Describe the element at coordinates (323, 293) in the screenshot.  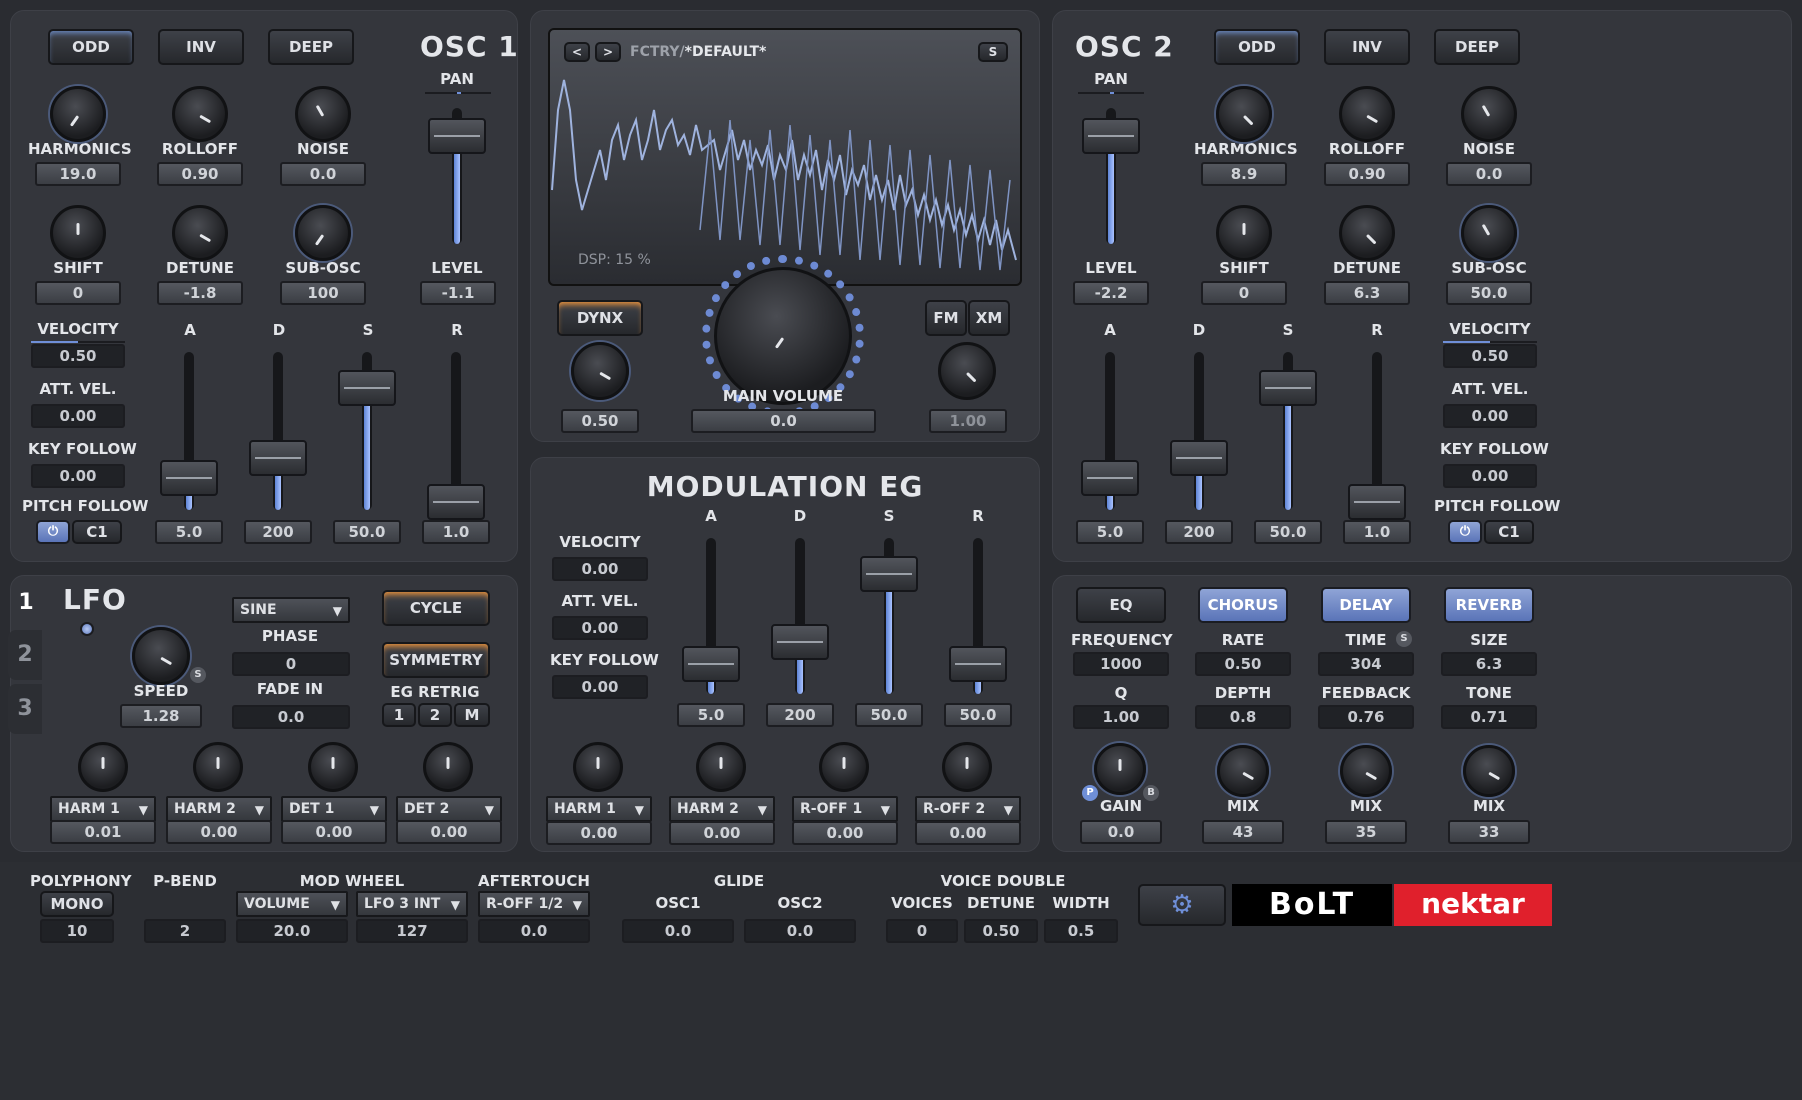
I see `osc1-subosc-value: 100` at that location.